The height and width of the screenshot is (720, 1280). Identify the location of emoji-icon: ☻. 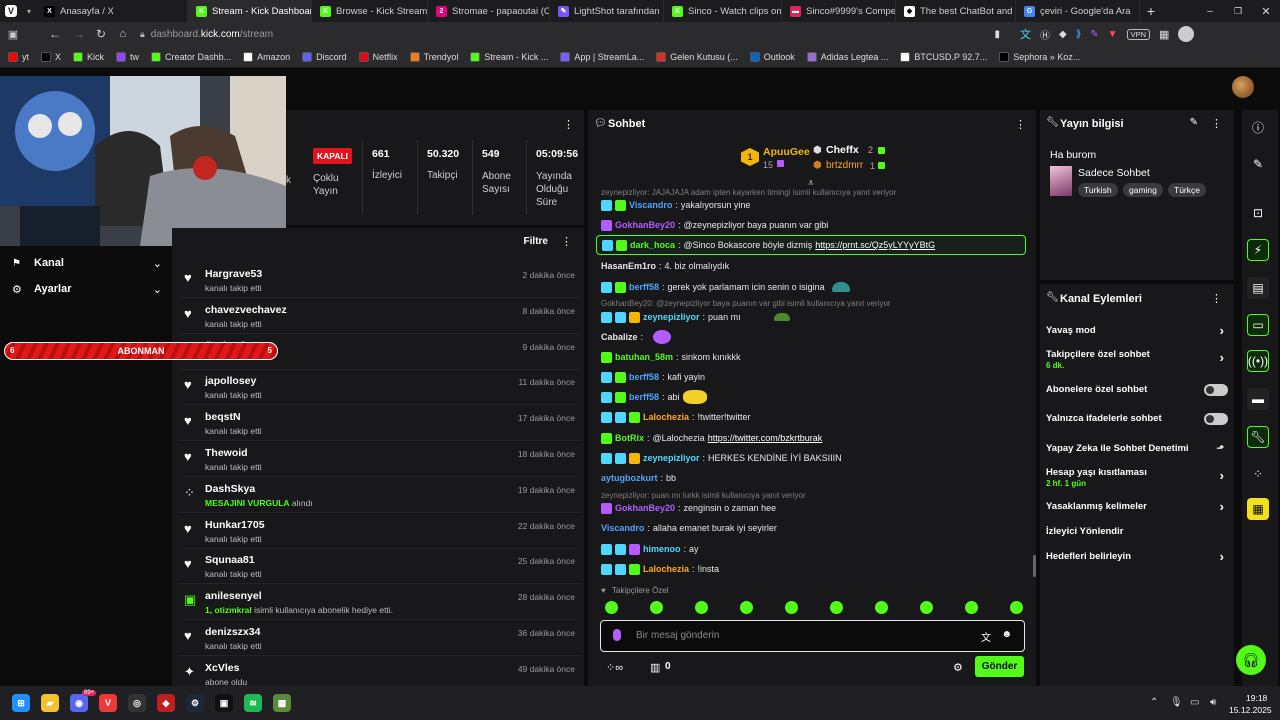
(1006, 634).